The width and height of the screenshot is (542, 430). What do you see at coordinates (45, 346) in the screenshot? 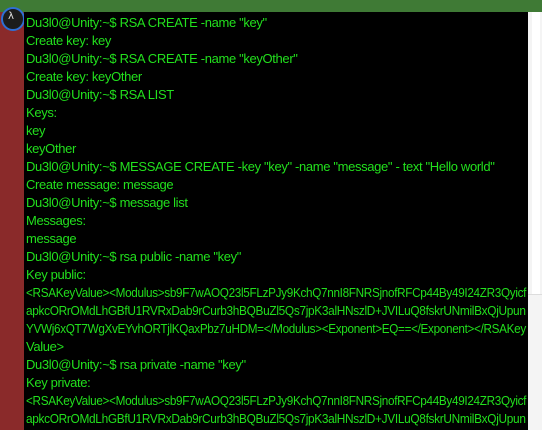
I see `terminal-line: Value>` at bounding box center [45, 346].